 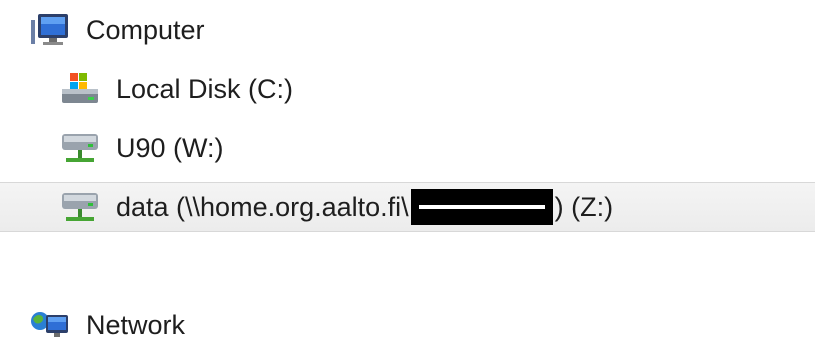 I want to click on tree-item-u90-drive: U90 (W:), so click(x=141, y=148).